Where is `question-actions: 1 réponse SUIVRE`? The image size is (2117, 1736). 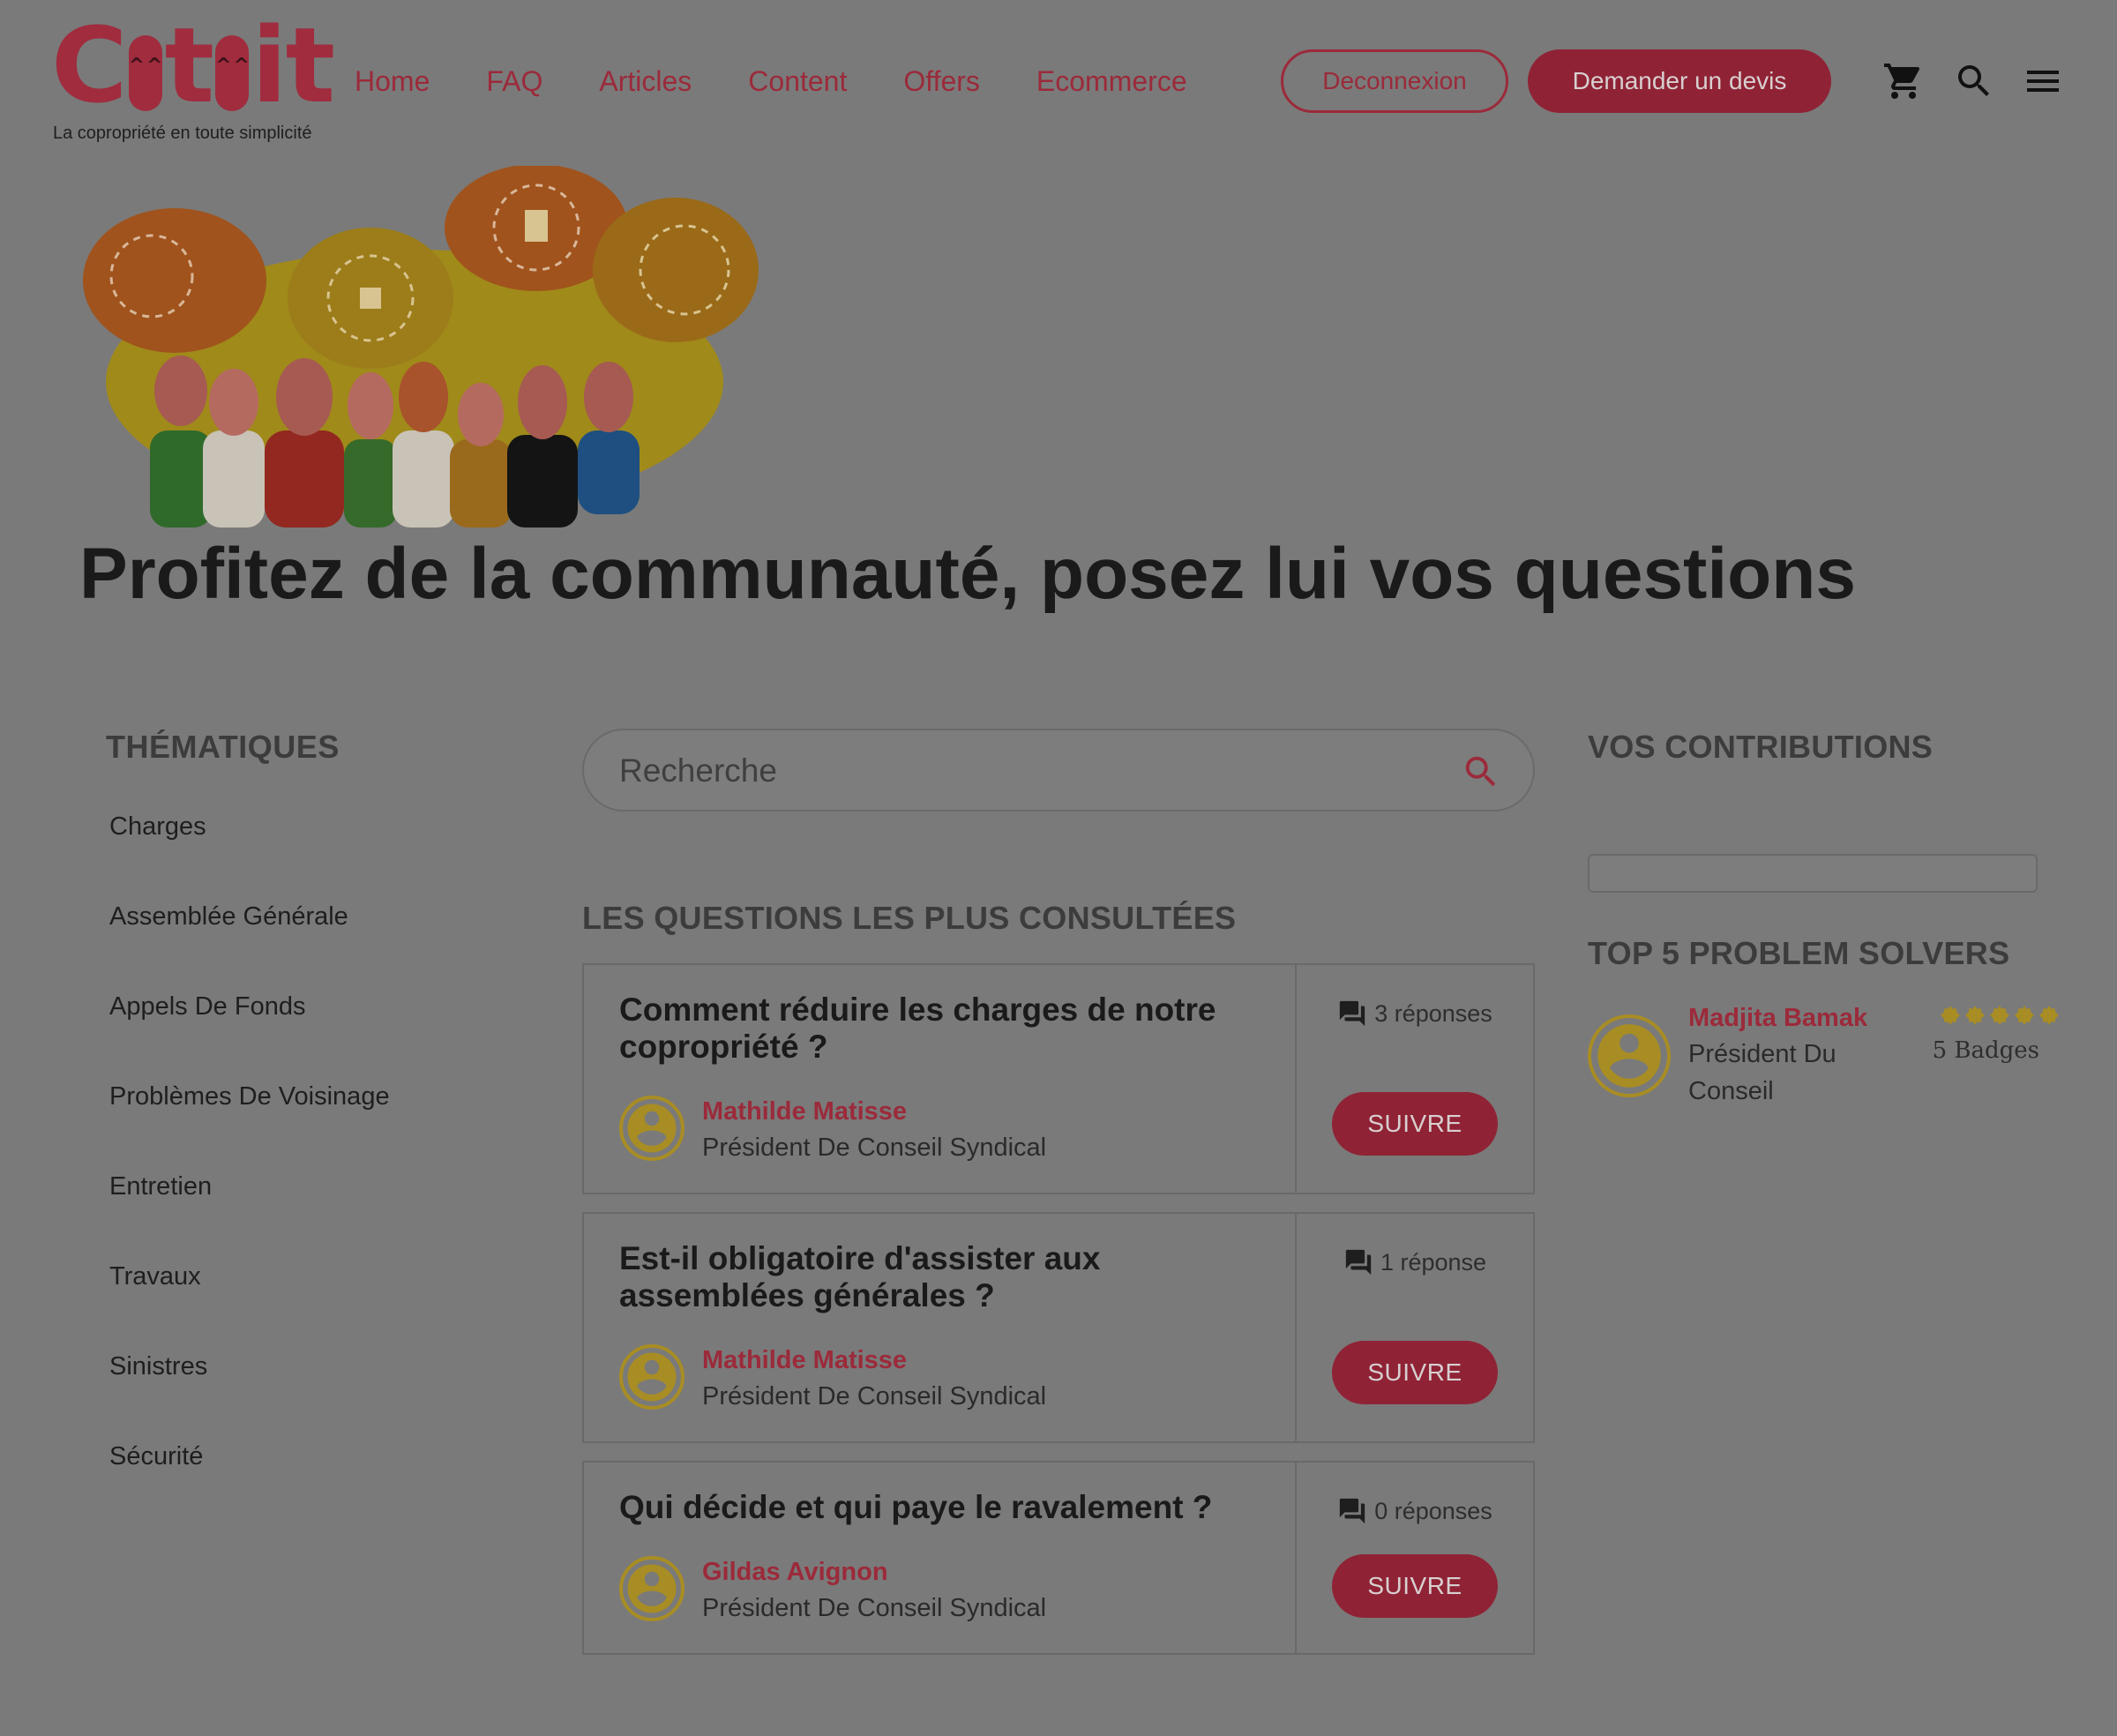 question-actions: 1 réponse SUIVRE is located at coordinates (1415, 1327).